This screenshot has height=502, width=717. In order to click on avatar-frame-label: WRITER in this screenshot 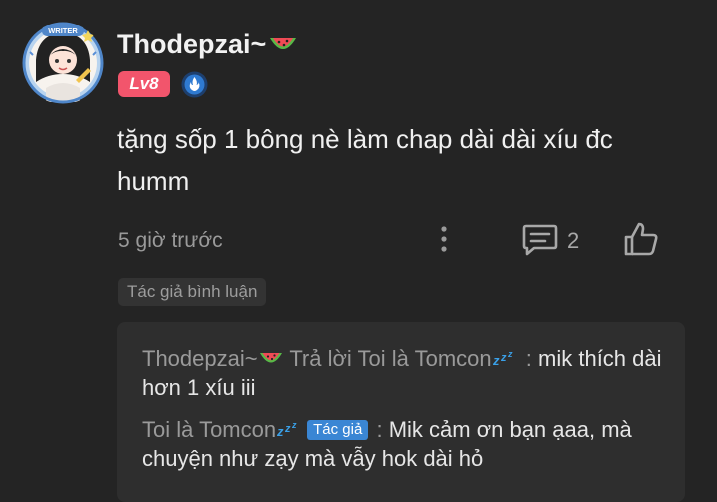, I will do `click(63, 30)`.